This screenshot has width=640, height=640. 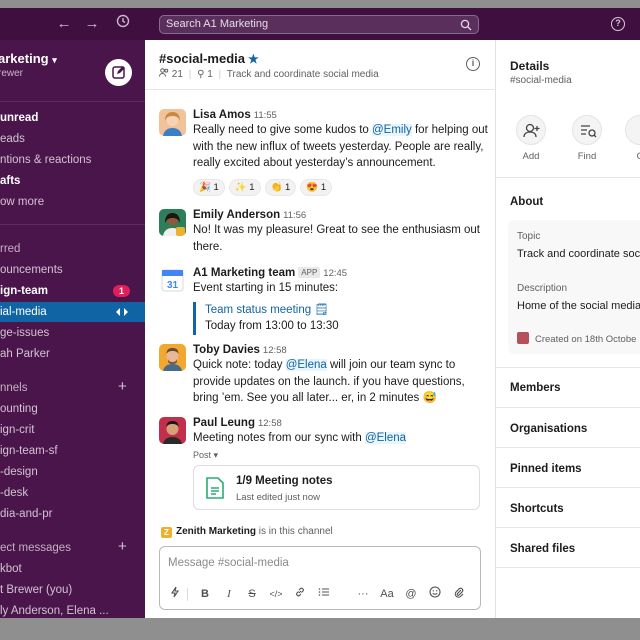 I want to click on message-author: Emily Anderson, so click(x=236, y=215).